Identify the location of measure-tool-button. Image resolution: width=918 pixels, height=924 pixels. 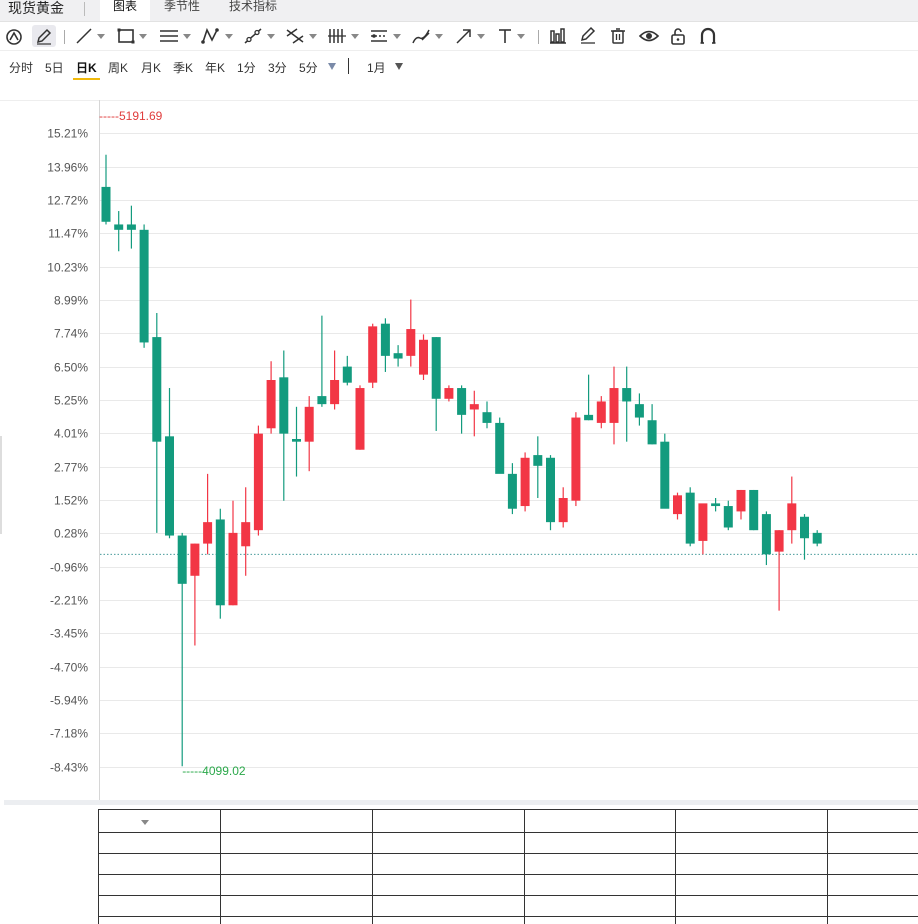
(558, 36).